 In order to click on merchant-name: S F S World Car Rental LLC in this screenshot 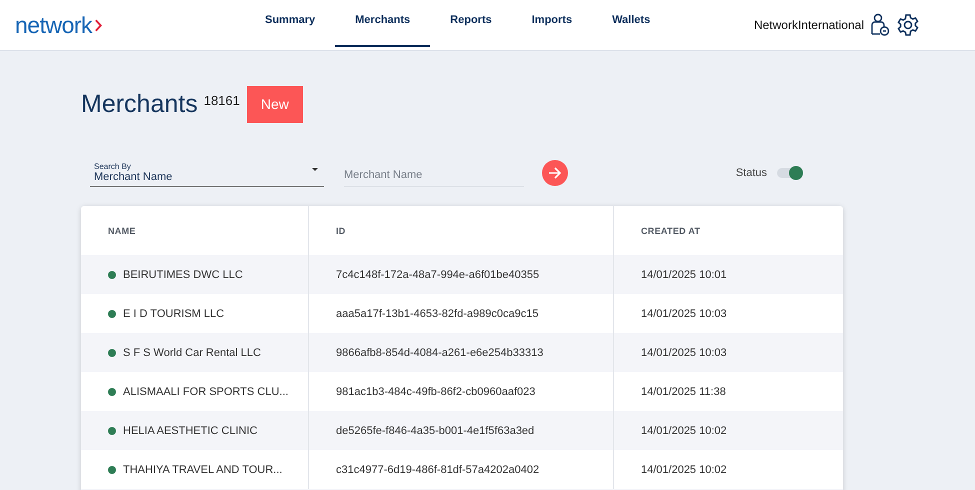, I will do `click(192, 352)`.